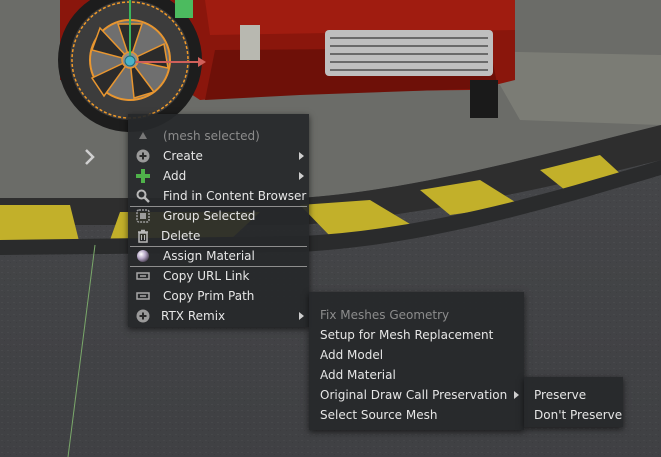  I want to click on menu-item-find-in-content-browser: Find in Content Browser, so click(218, 196).